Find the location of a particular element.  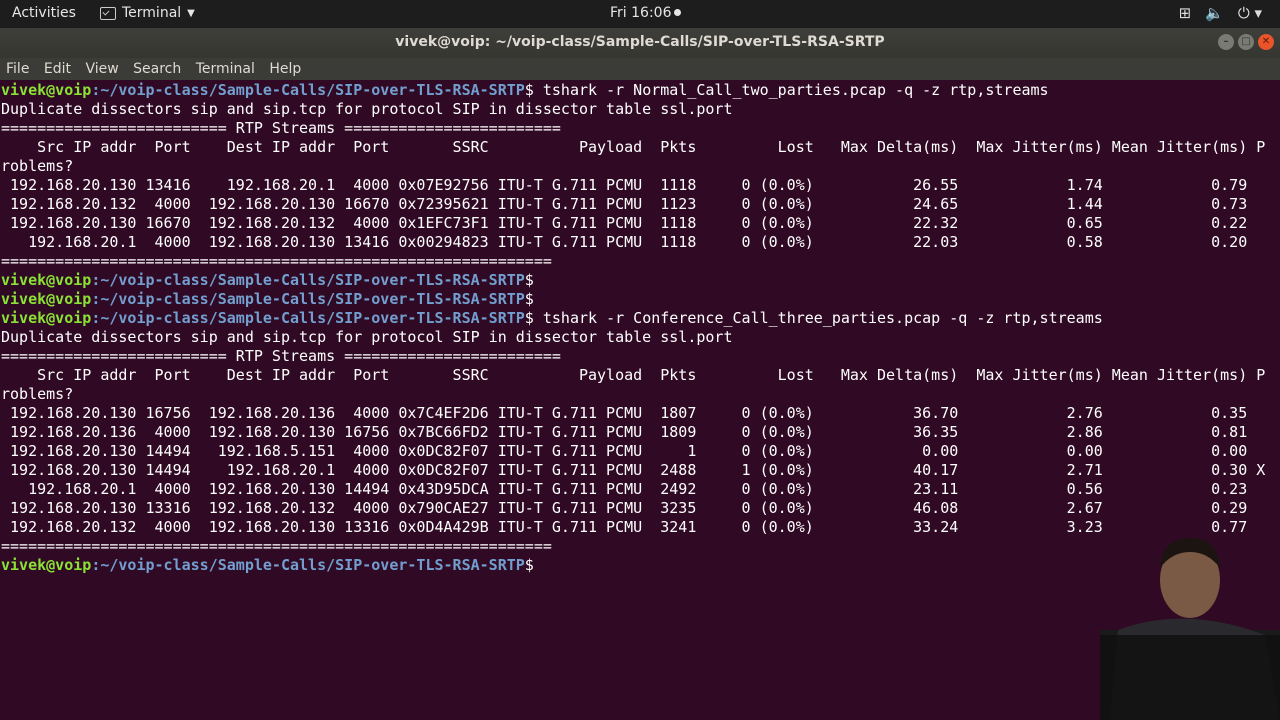

clock-label: Fri 16:06 is located at coordinates (641, 13).